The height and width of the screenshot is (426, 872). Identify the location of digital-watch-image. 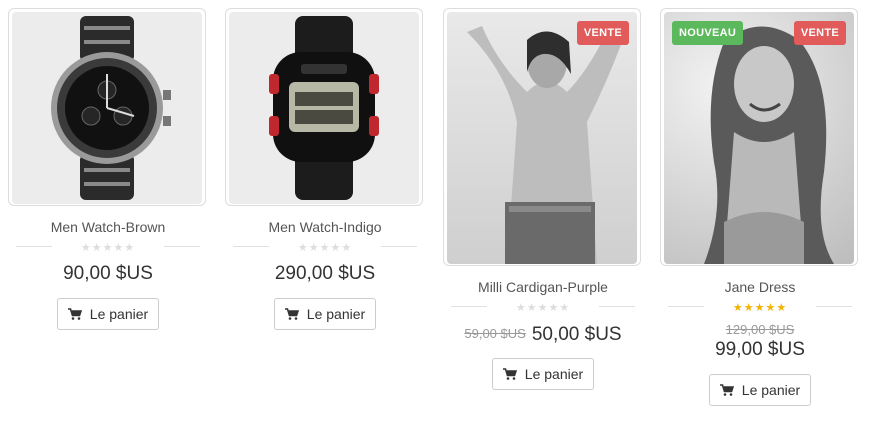
(324, 108).